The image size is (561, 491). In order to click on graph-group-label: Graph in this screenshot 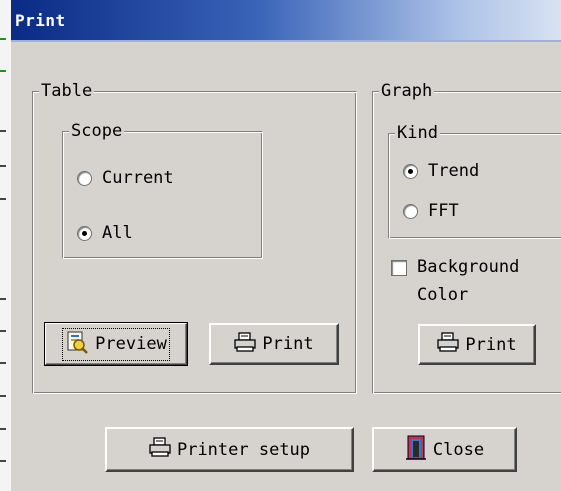, I will do `click(407, 91)`.